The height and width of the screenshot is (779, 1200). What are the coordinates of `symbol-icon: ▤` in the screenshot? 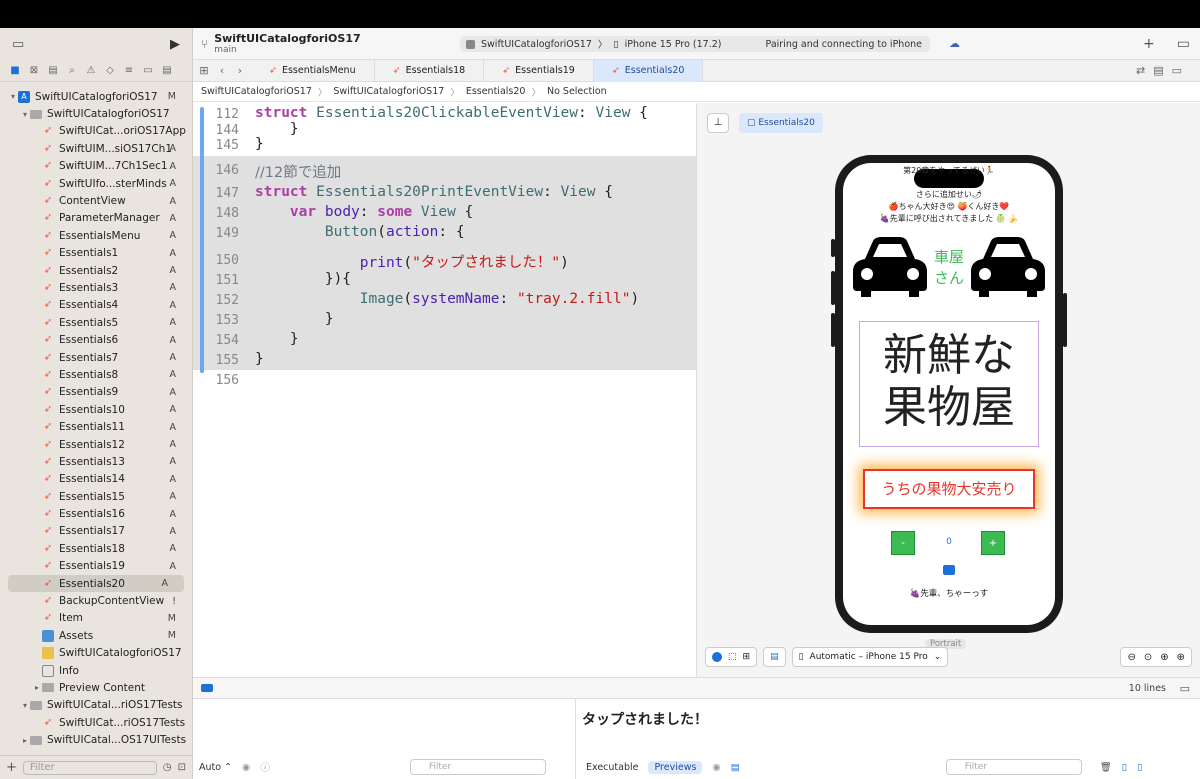 It's located at (53, 71).